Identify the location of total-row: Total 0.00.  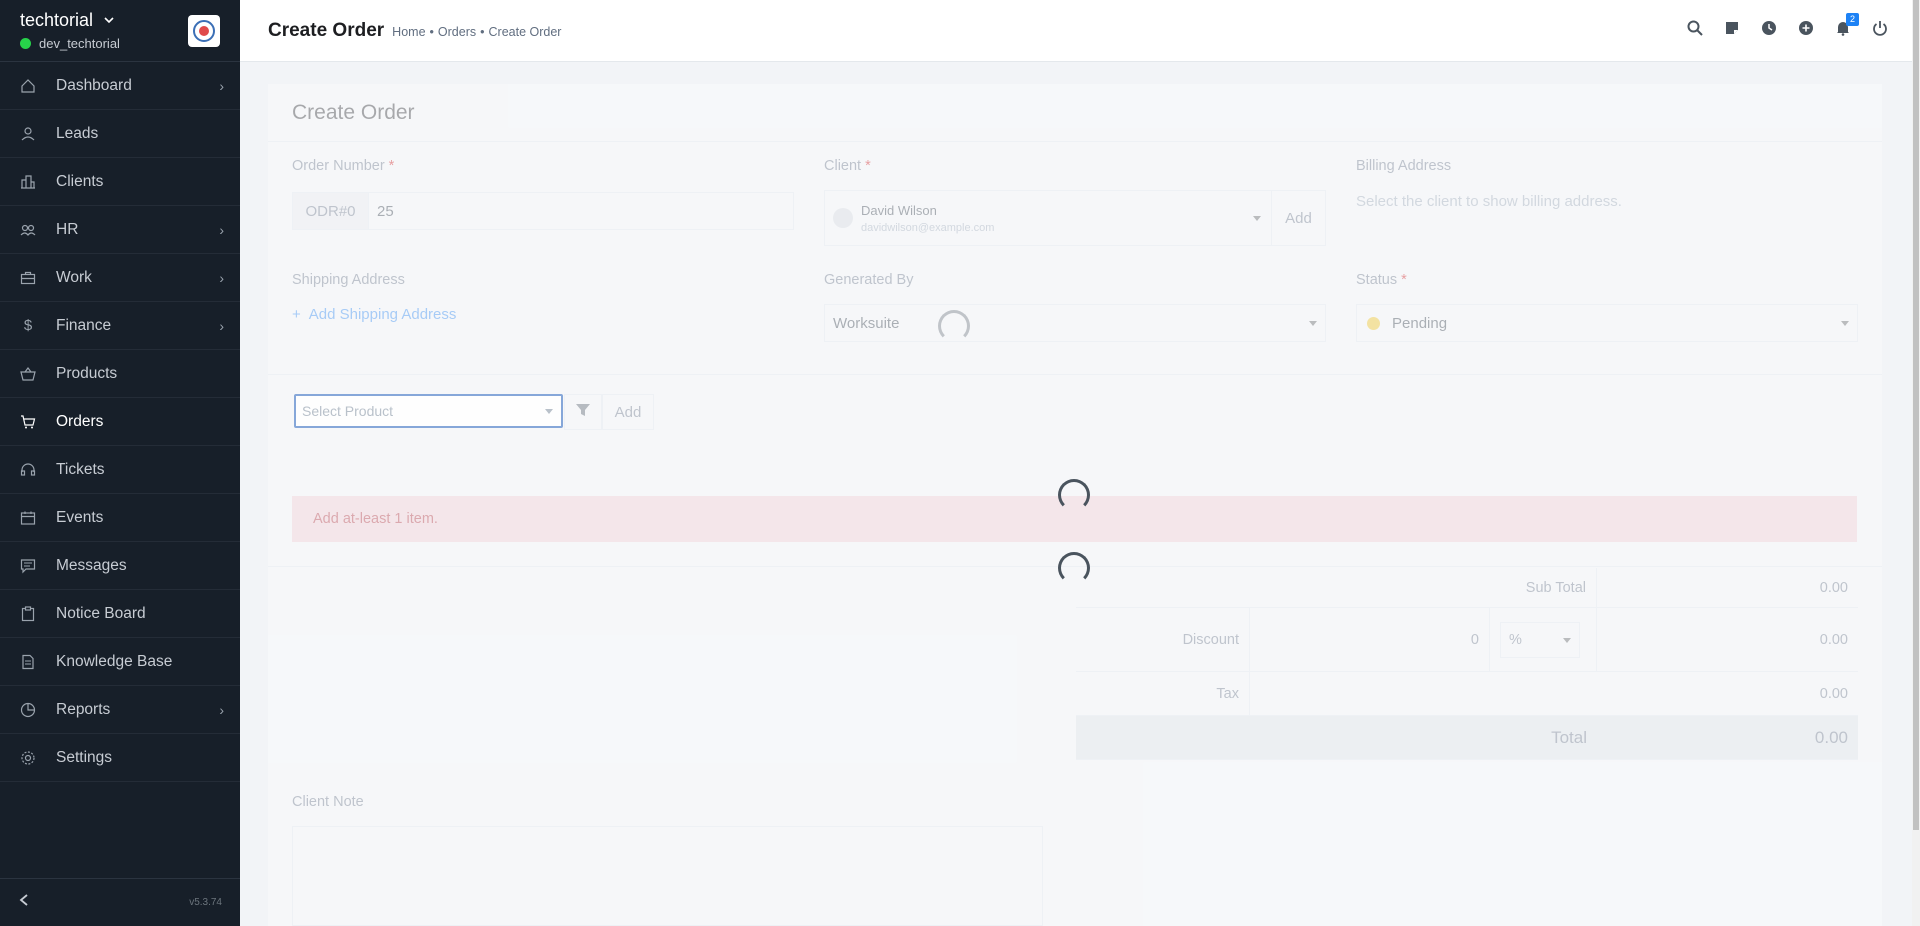
(1467, 738).